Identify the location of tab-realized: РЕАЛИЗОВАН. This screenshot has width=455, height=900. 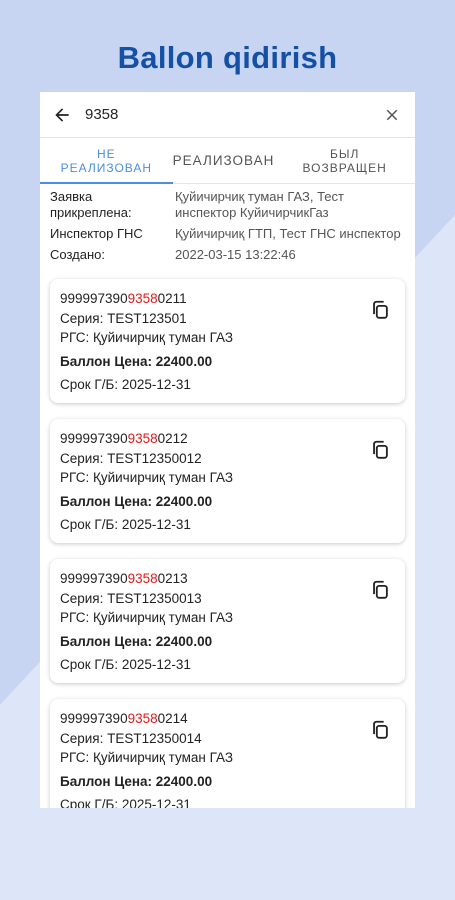
(224, 160).